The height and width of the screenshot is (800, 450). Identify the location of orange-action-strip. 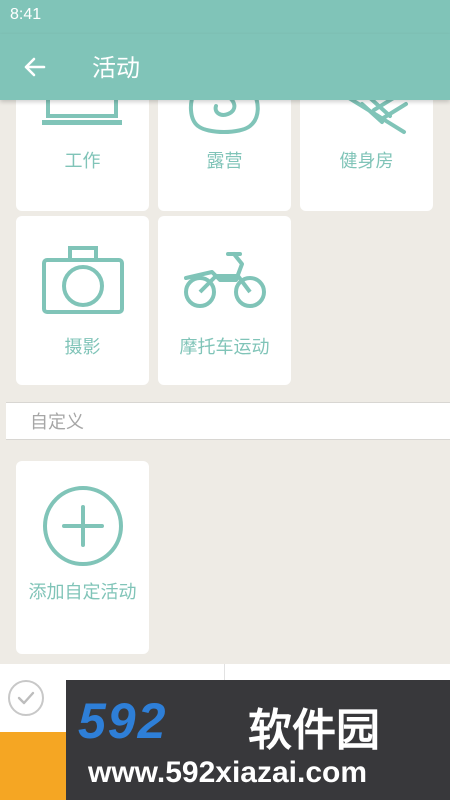
(34, 766).